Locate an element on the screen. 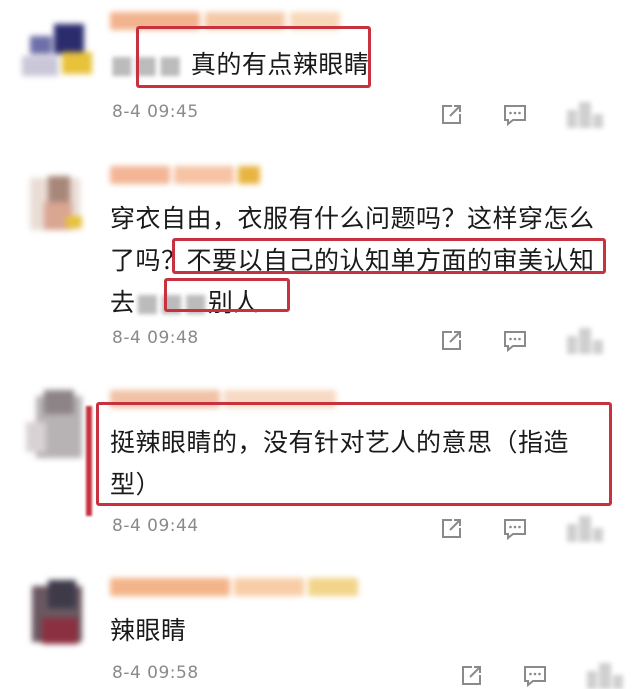 The width and height of the screenshot is (641, 689). comment-meta: 8-4 09:44 is located at coordinates (370, 529).